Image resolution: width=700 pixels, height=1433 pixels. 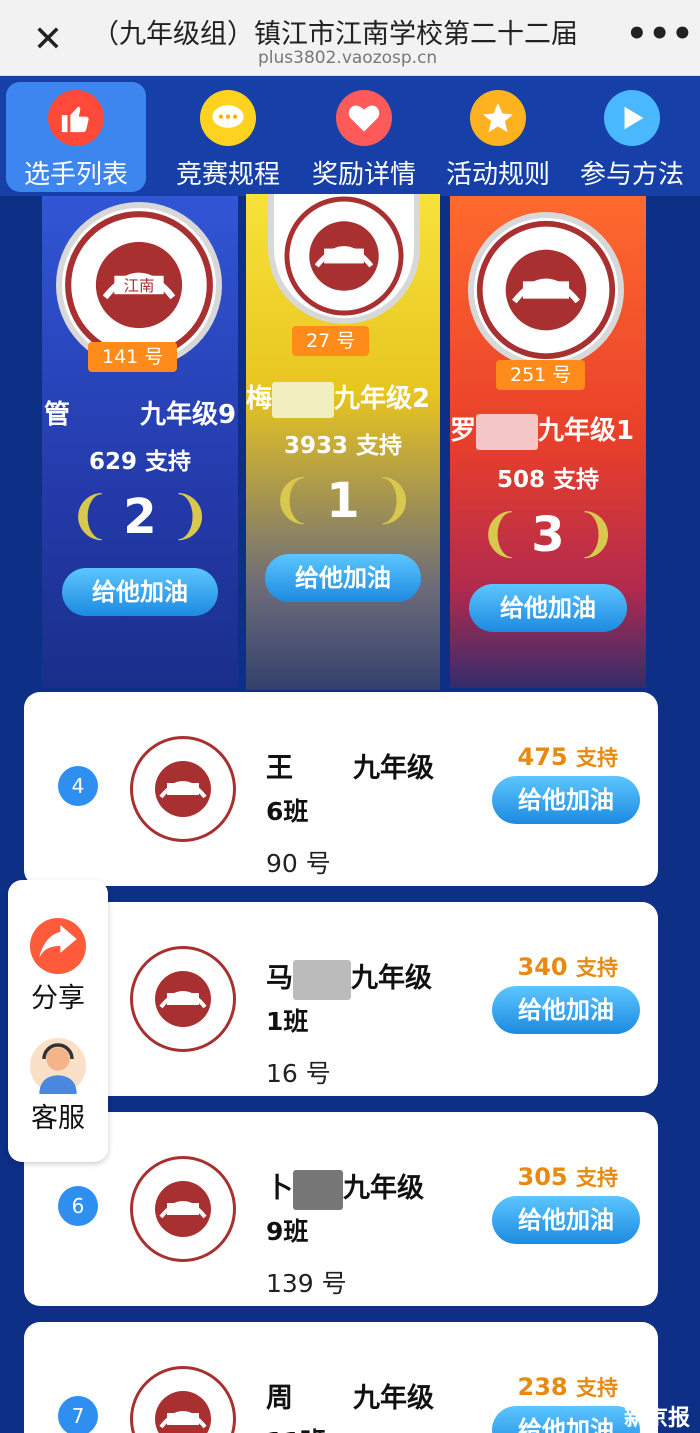 What do you see at coordinates (567, 1387) in the screenshot?
I see `support-count: 238 支持` at bounding box center [567, 1387].